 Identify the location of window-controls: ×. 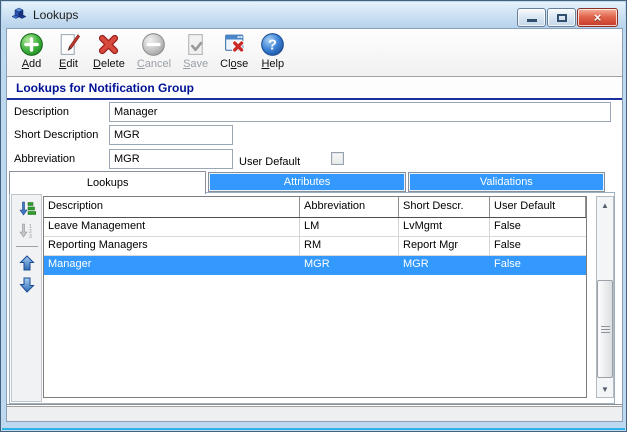
(567, 17).